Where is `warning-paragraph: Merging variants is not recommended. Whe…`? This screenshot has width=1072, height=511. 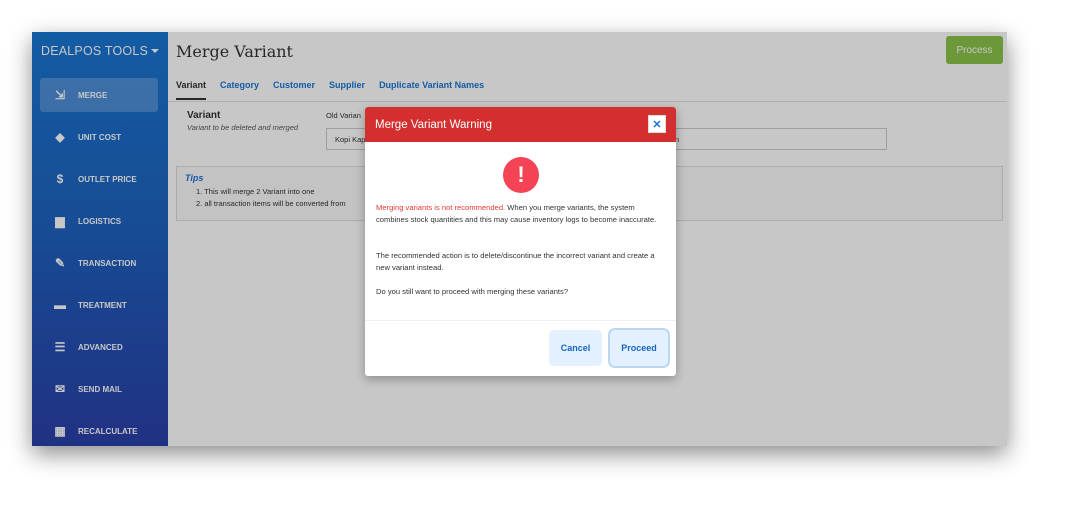 warning-paragraph: Merging variants is not recommended. Whe… is located at coordinates (522, 214).